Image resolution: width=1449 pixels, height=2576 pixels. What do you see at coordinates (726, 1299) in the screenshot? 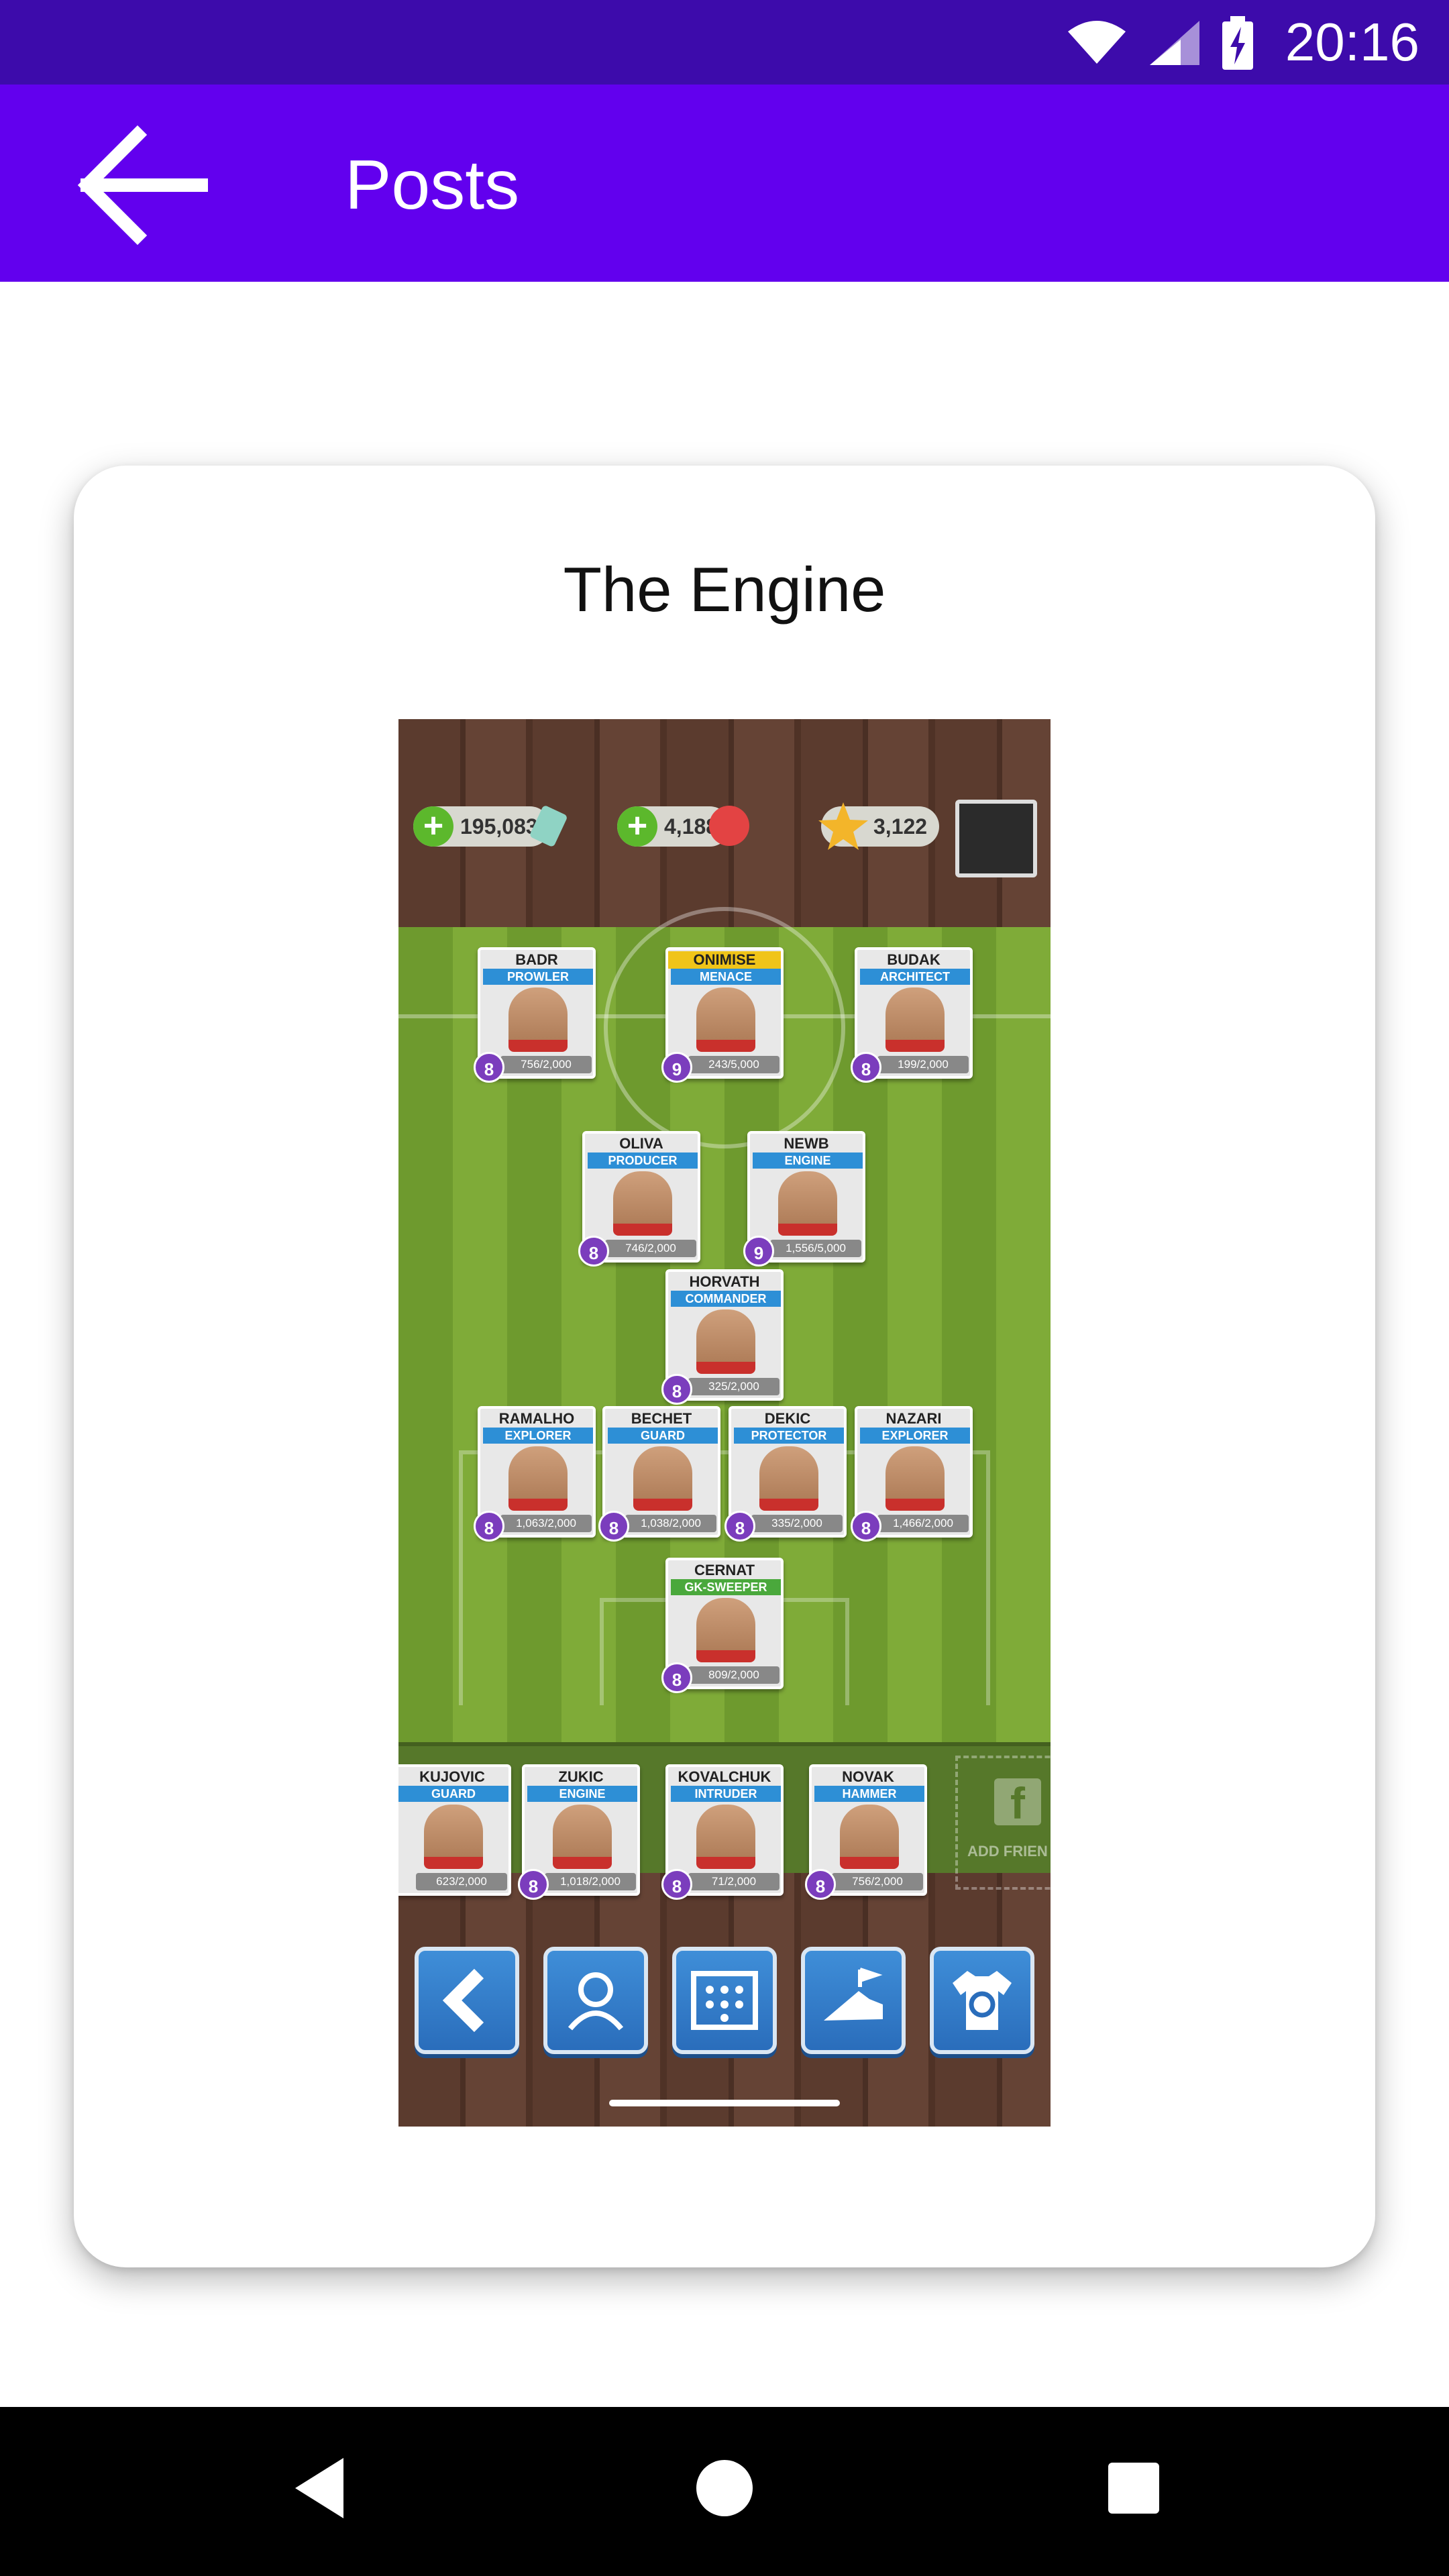
I see `player-role: COMMANDER` at bounding box center [726, 1299].